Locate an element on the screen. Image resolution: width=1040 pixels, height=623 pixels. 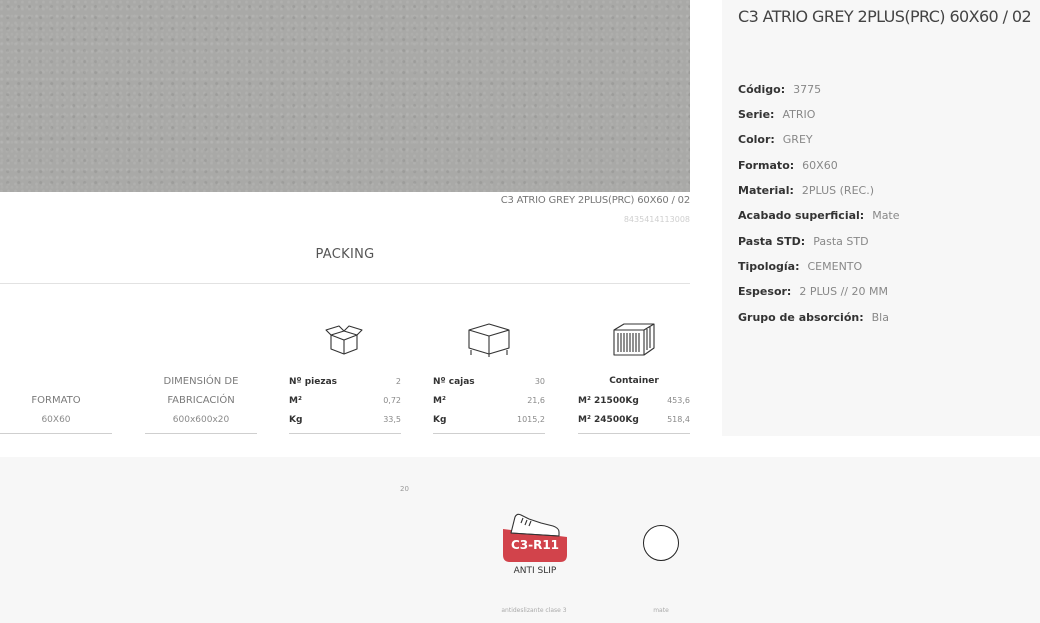
anti-slip-shoe-icon is located at coordinates (535, 537).